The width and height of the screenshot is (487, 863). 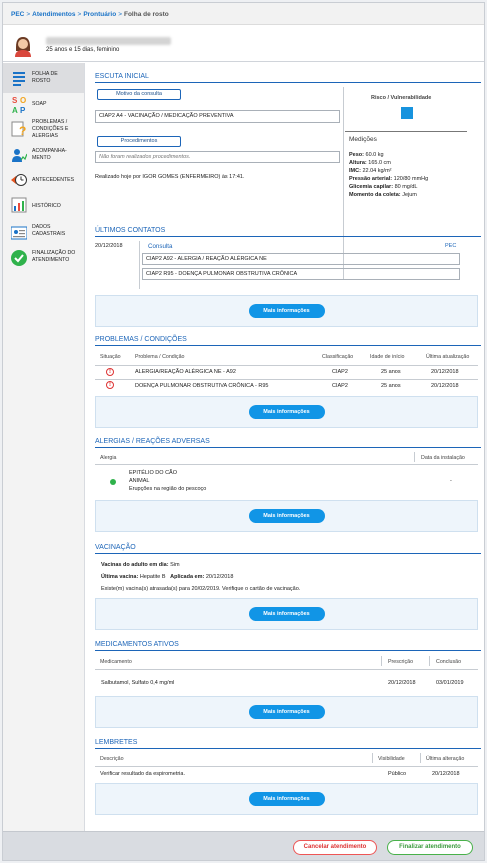 I want to click on alergias-header-data: Data da instalação, so click(x=443, y=458).